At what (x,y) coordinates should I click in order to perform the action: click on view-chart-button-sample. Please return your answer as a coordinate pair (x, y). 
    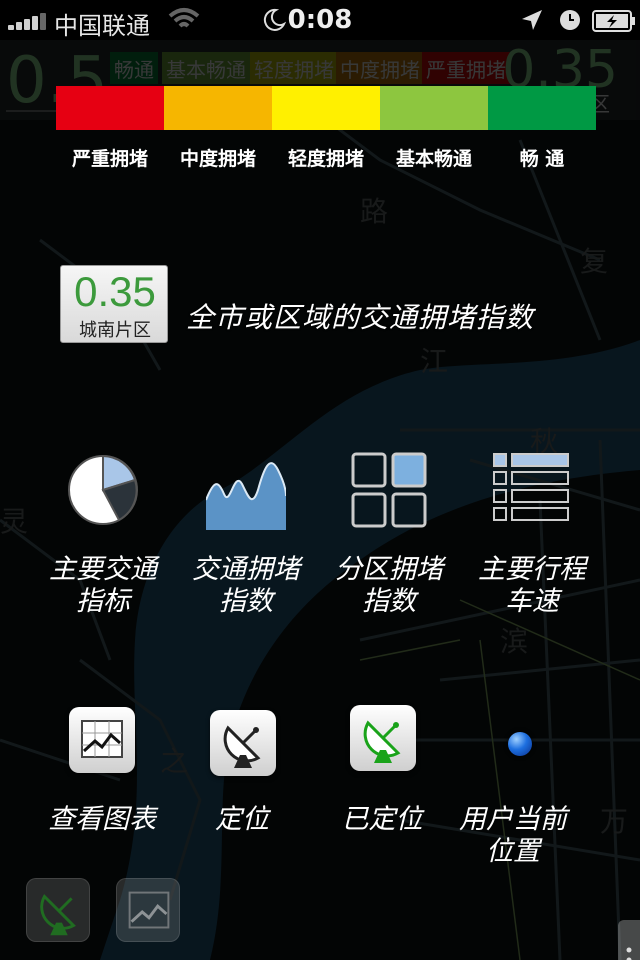
    Looking at the image, I should click on (102, 740).